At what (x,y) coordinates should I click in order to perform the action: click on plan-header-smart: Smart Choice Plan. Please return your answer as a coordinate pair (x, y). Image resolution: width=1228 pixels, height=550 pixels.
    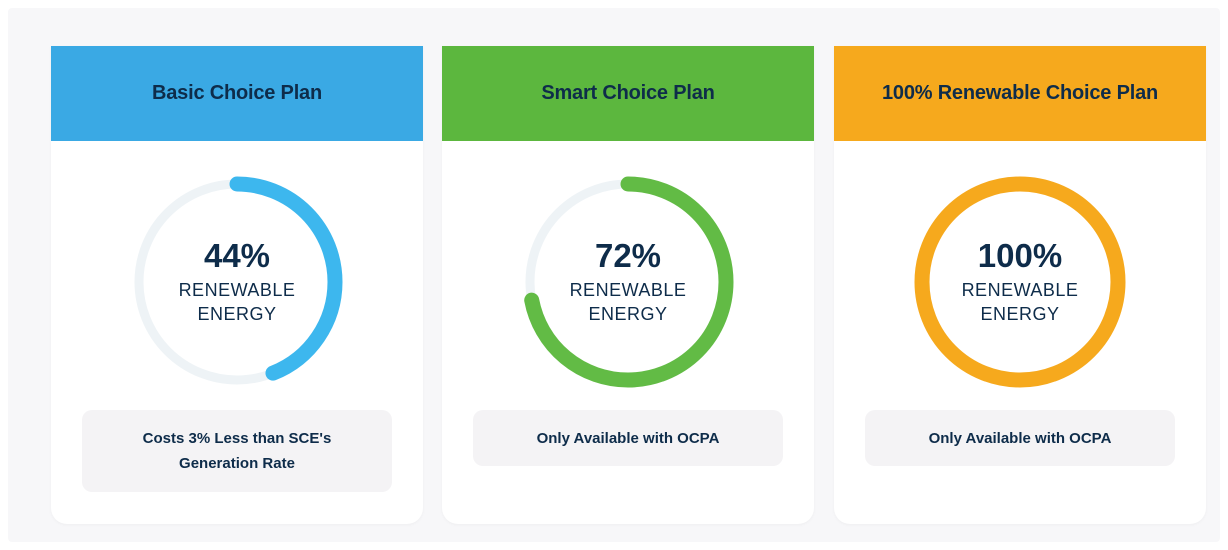
    Looking at the image, I should click on (628, 93).